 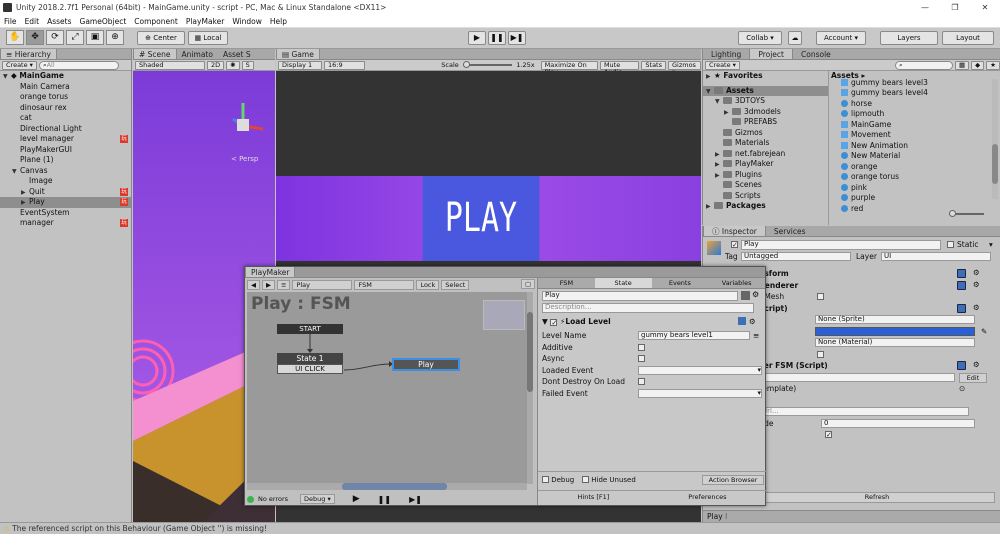 I want to click on tab-services: Services, so click(x=790, y=231).